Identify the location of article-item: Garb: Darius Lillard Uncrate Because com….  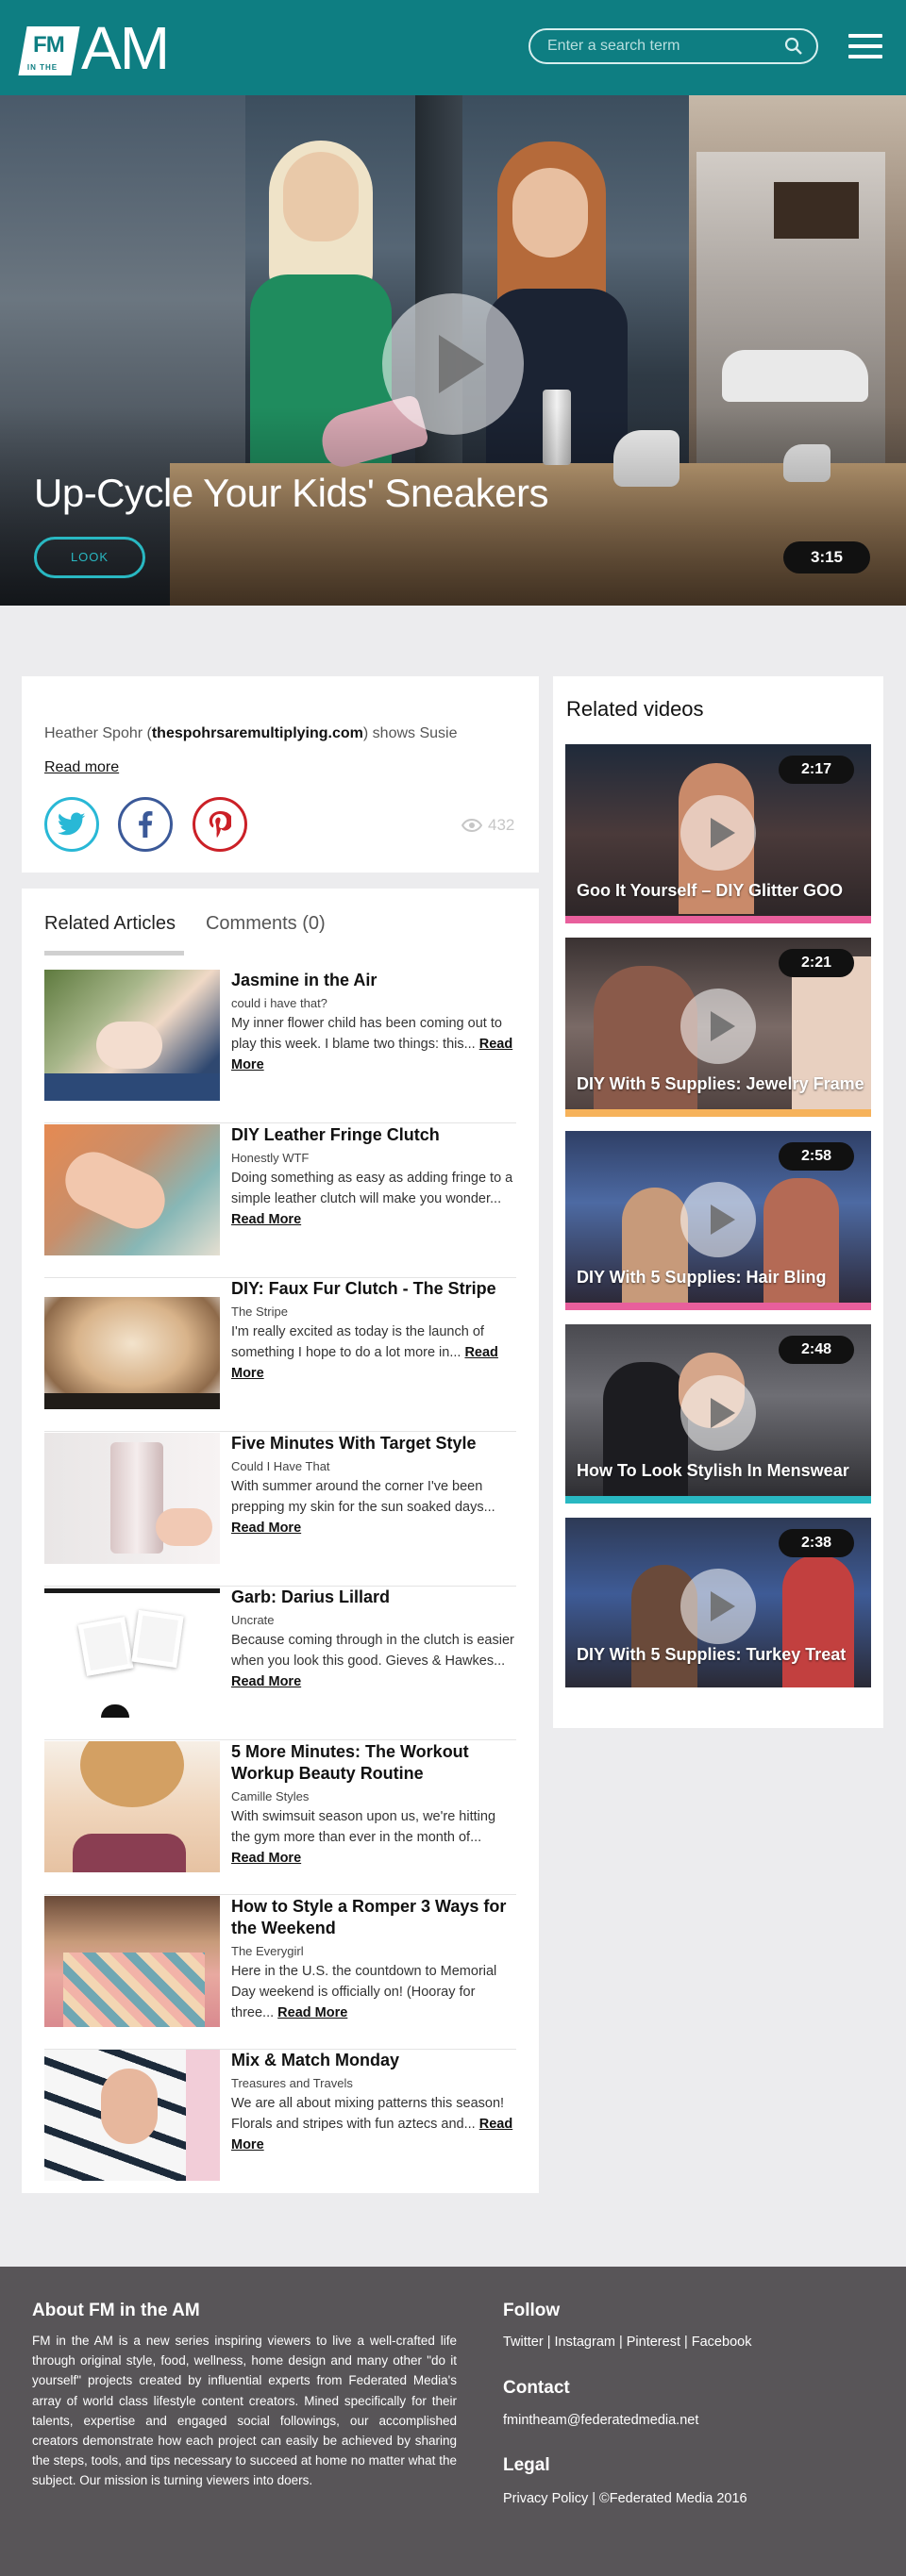
(280, 1663).